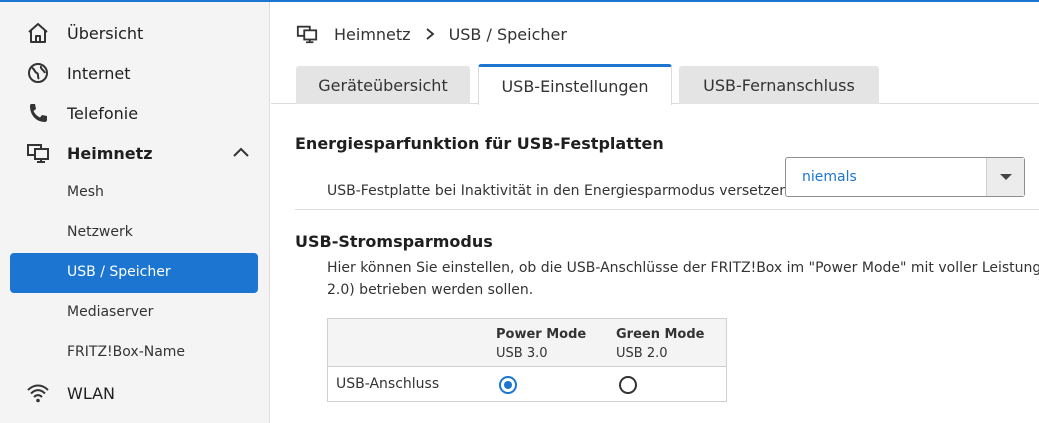  I want to click on breadcrumb: Heimnetz USB / Speicher, so click(431, 34).